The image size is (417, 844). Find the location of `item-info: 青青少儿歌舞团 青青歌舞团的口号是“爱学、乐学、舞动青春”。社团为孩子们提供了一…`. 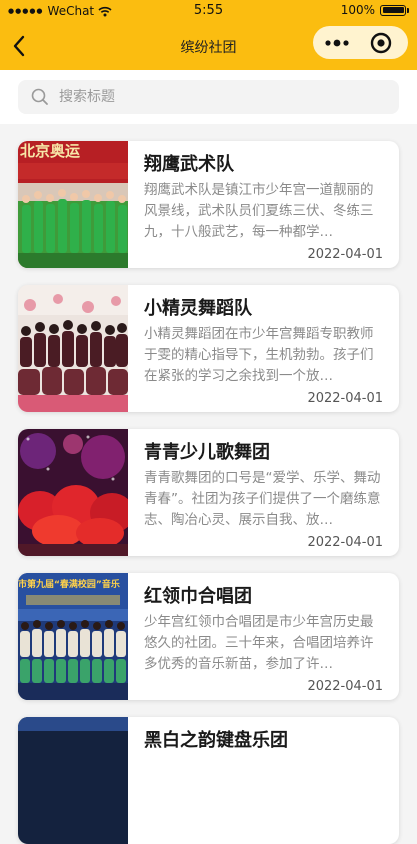

item-info: 青青少儿歌舞团 青青歌舞团的口号是“爱学、乐学、舞动青春”。社团为孩子们提供了一… is located at coordinates (263, 492).